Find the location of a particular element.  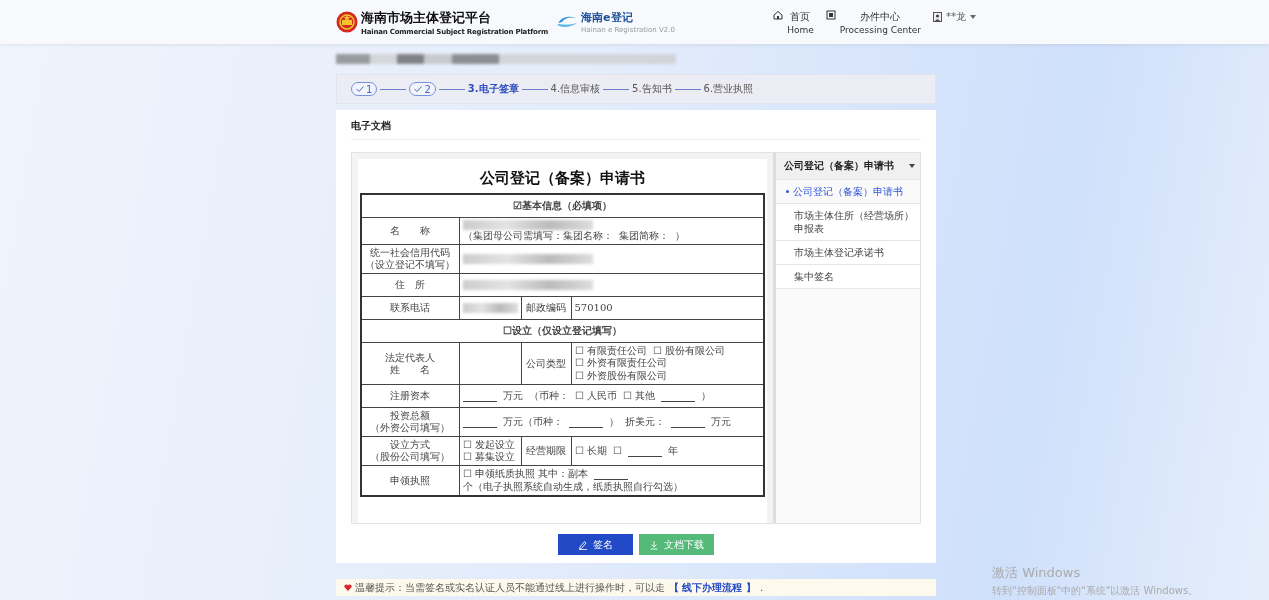

form-text: ☐ 发起设立 is located at coordinates (488, 445).